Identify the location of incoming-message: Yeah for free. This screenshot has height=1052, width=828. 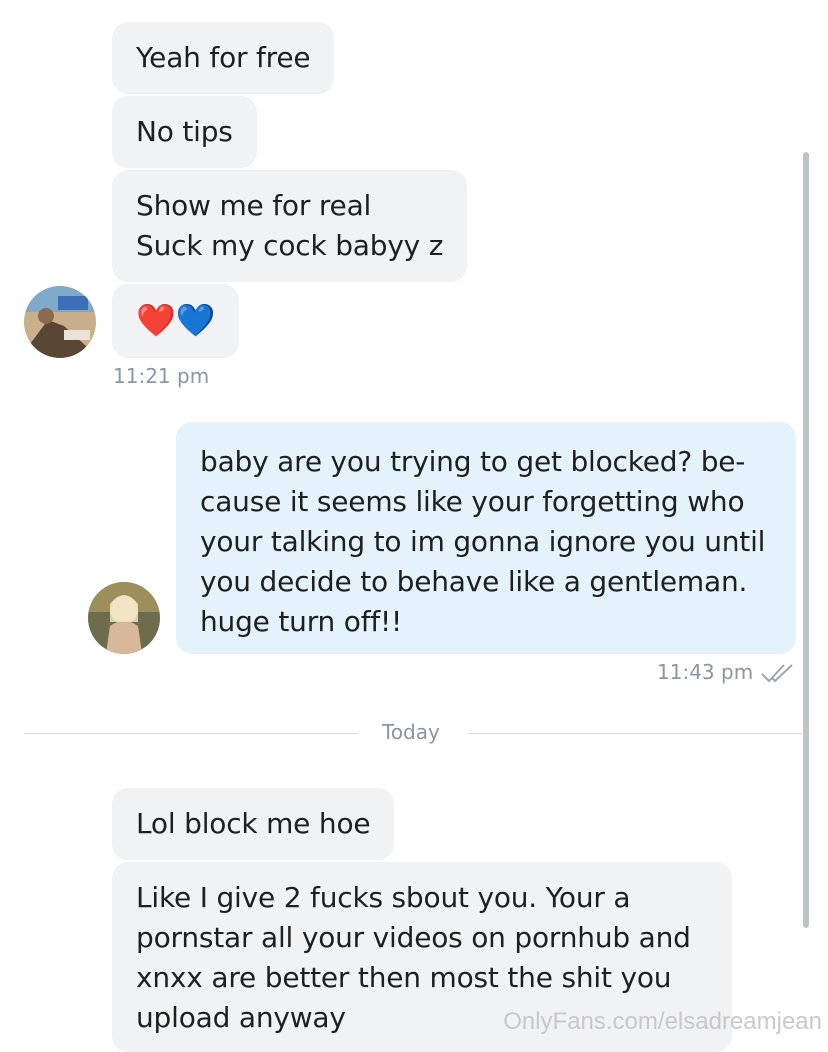
(223, 58).